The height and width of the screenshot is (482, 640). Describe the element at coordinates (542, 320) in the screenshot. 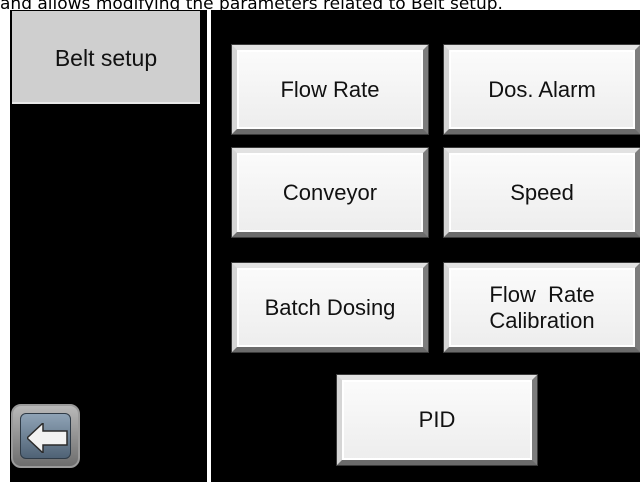

I see `flow-rate-calibration-line2: Calibration` at that location.